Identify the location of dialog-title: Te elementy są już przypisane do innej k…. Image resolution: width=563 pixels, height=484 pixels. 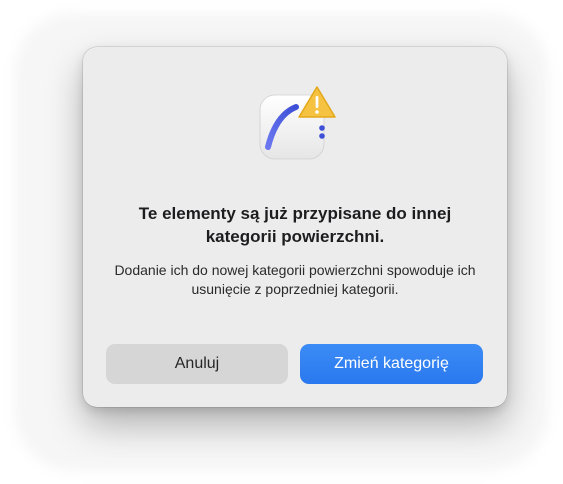
(295, 225).